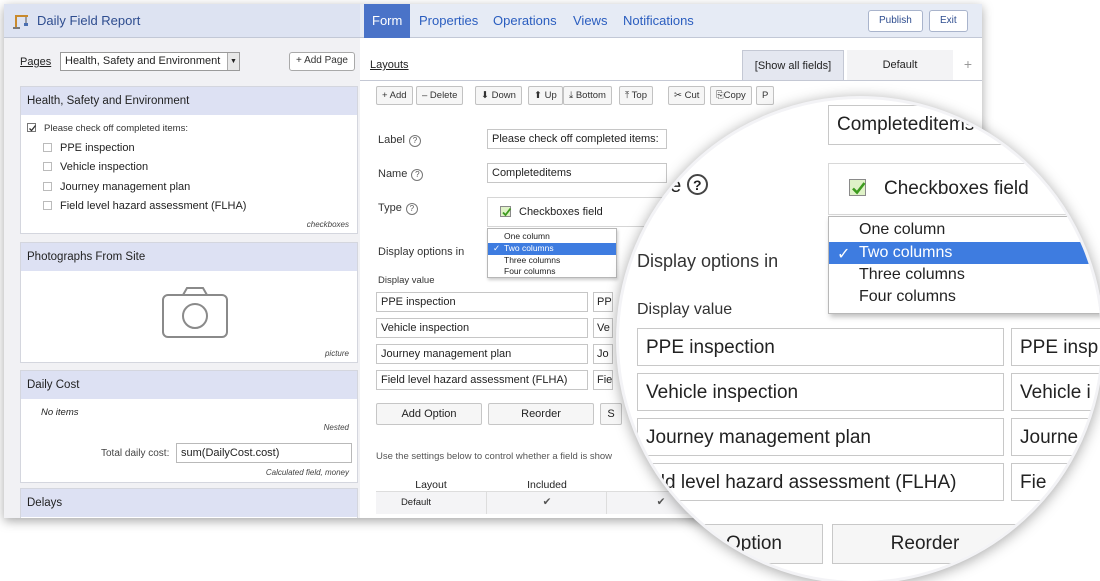 Image resolution: width=1100 pixels, height=581 pixels. I want to click on add-option-button: Add Option, so click(429, 414).